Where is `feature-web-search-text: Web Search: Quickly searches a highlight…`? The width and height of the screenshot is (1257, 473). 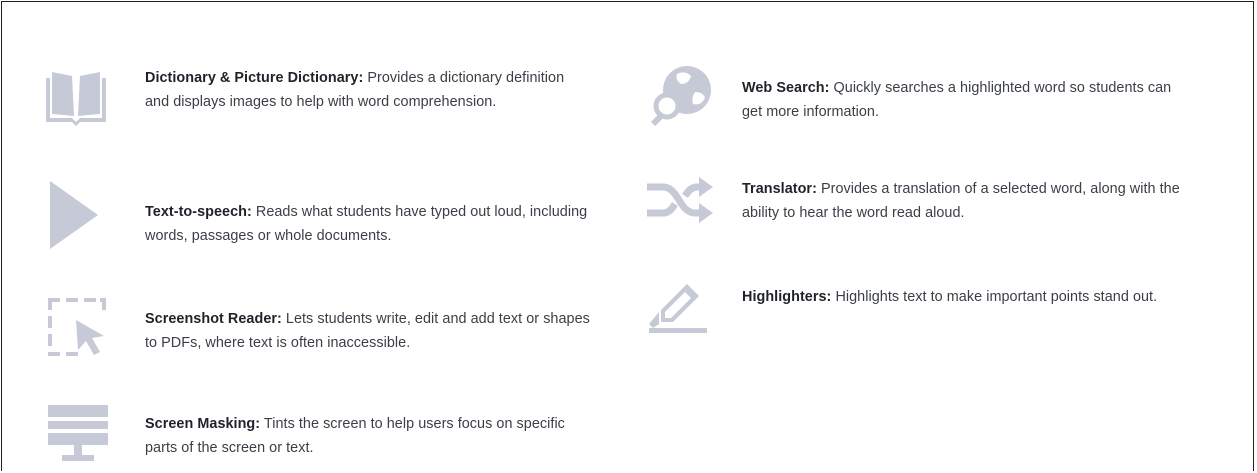
feature-web-search-text: Web Search: Quickly searches a highlight… is located at coordinates (962, 100).